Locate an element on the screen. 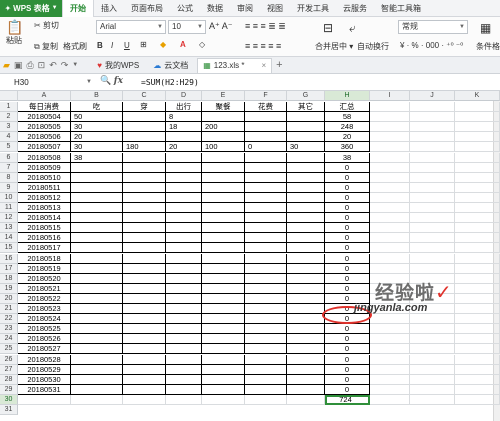 Image resolution: width=500 pixels, height=421 pixels. cell-a15: 20180517 is located at coordinates (44, 248).